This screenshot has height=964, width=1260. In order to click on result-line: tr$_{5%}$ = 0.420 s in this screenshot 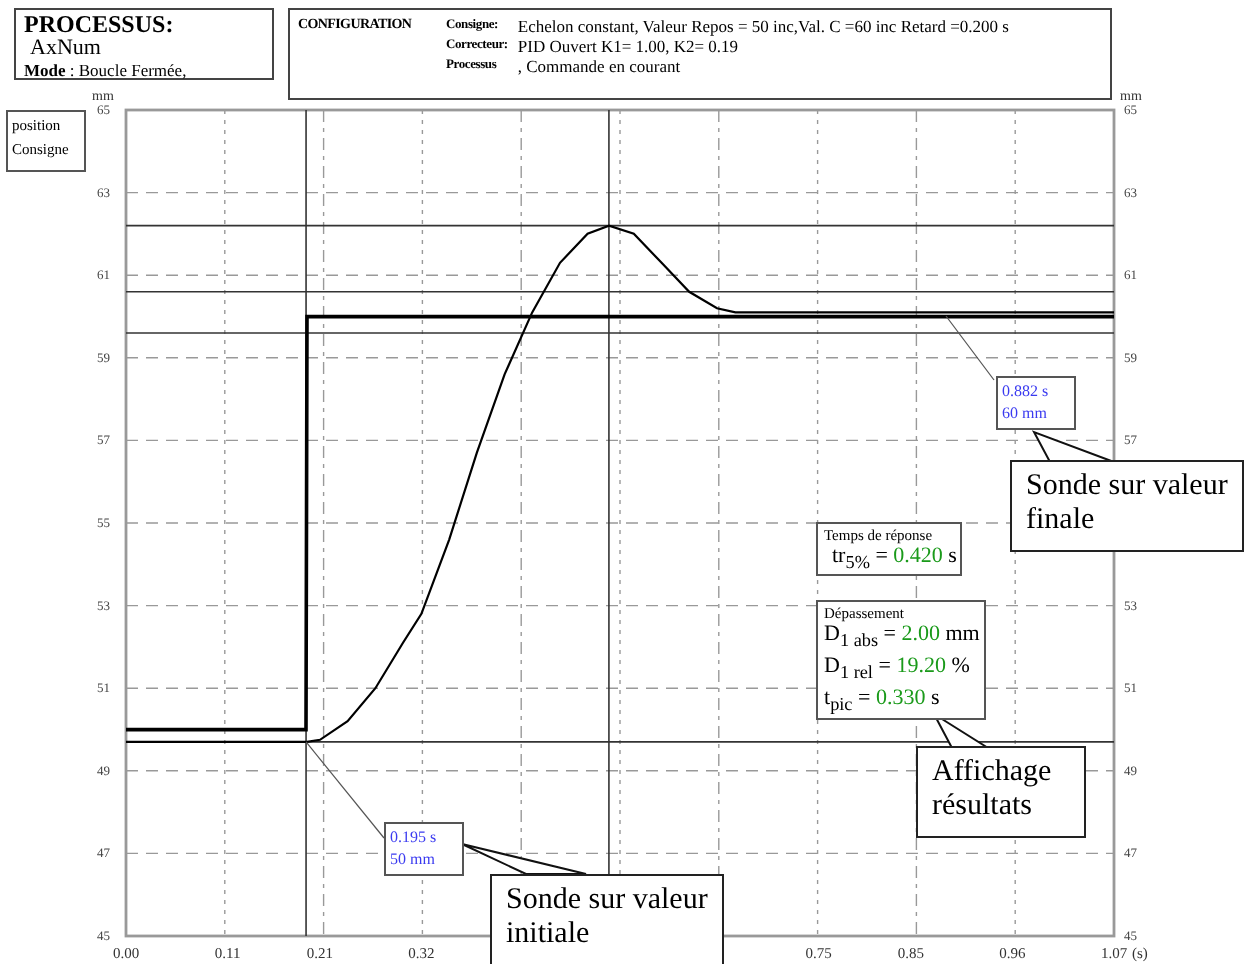, I will do `click(892, 560)`.